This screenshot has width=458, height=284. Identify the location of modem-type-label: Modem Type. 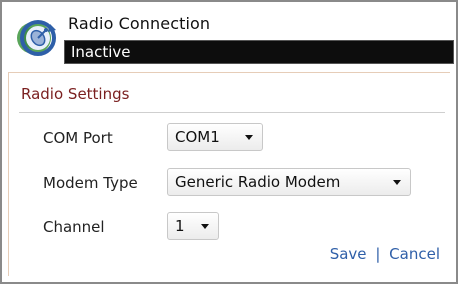
(90, 183).